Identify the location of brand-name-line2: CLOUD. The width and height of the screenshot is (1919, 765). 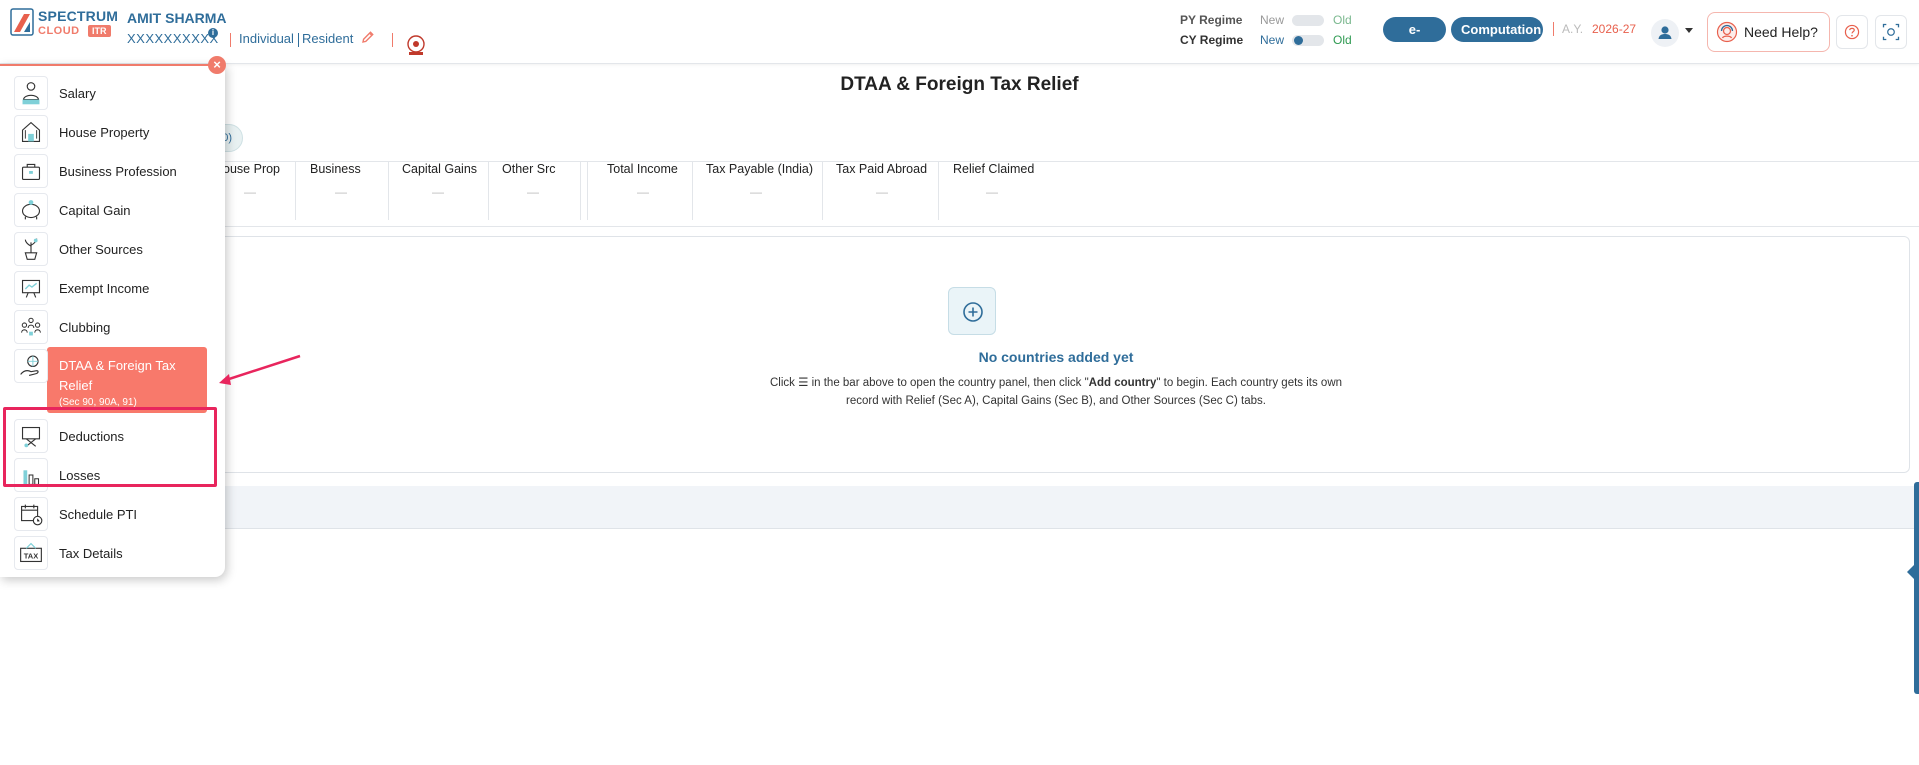
(59, 31).